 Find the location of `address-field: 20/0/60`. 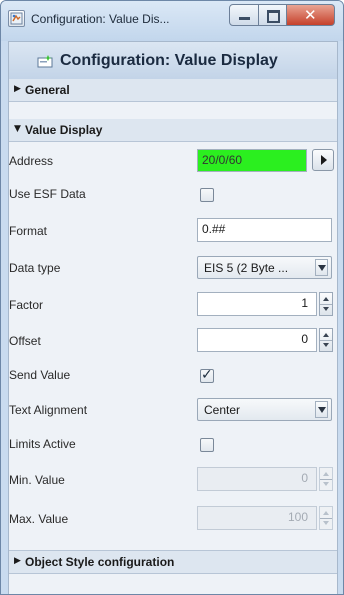

address-field: 20/0/60 is located at coordinates (252, 160).